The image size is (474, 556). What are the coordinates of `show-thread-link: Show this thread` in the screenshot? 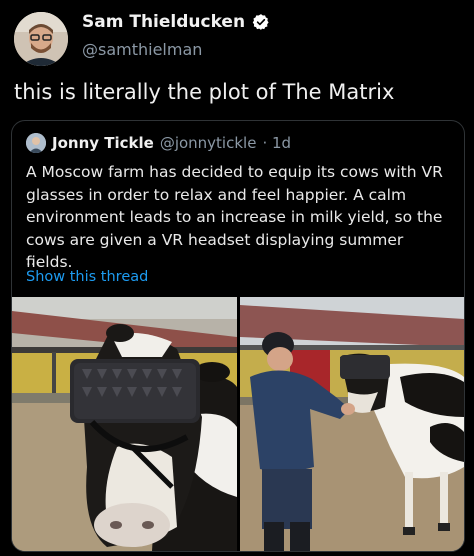 It's located at (87, 277).